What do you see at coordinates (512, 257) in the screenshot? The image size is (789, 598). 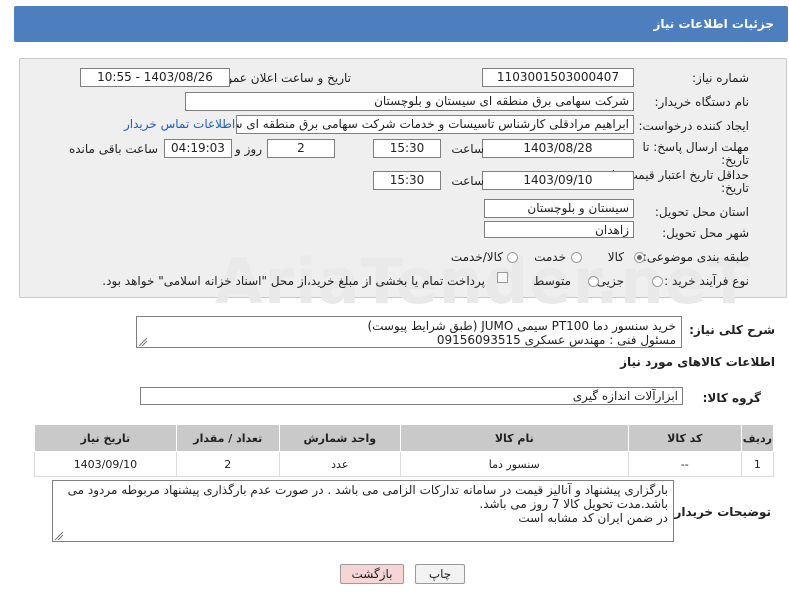 I see `category-radio-goods-service` at bounding box center [512, 257].